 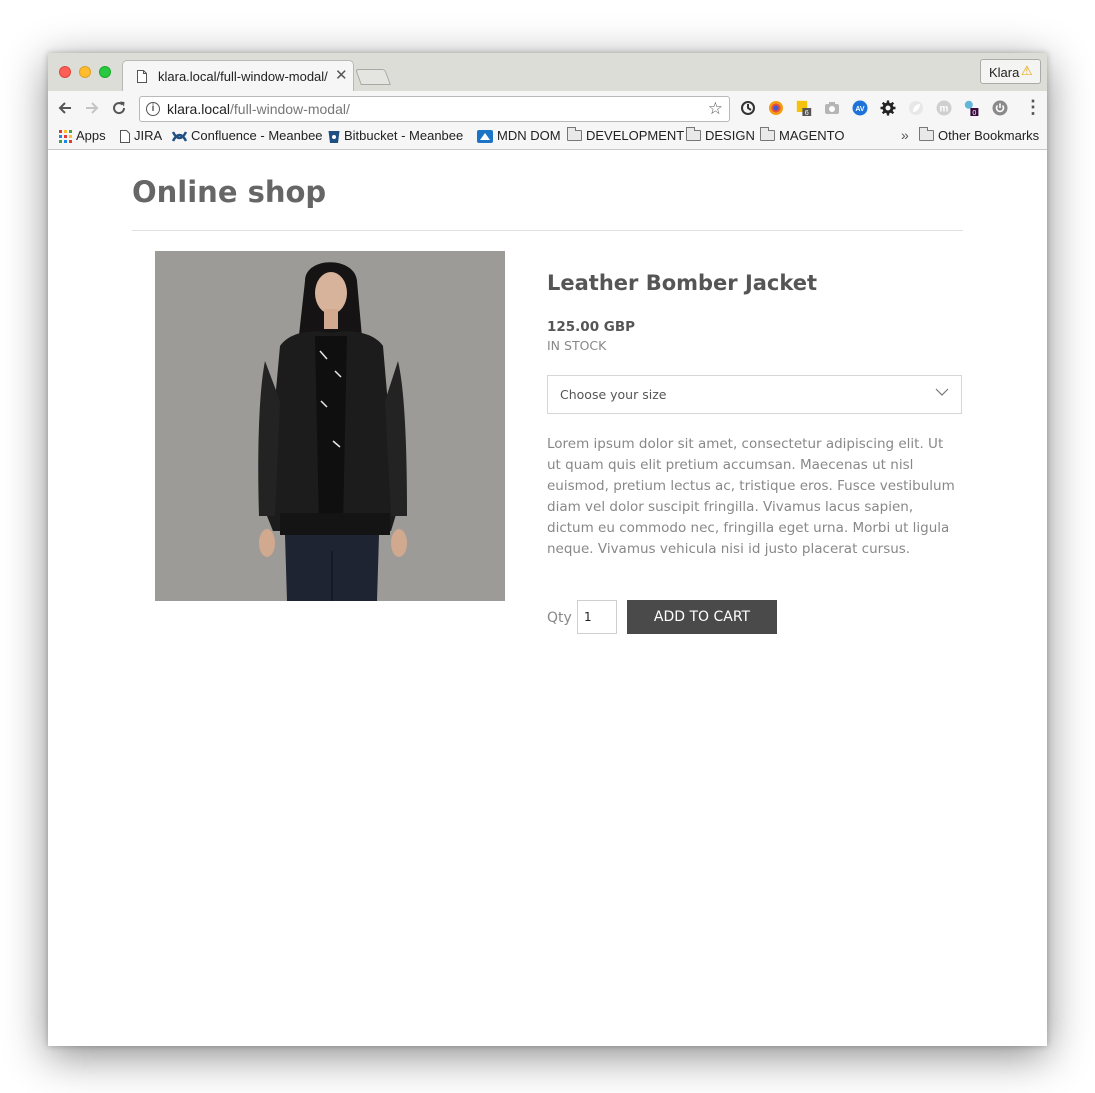 I want to click on browser-menu-icon: ⋮, so click(x=1033, y=107).